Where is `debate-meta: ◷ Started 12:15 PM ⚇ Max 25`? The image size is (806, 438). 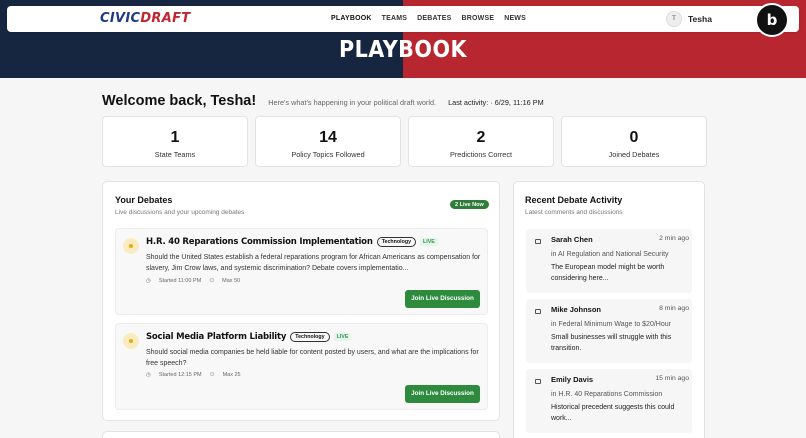 debate-meta: ◷ Started 12:15 PM ⚇ Max 25 is located at coordinates (193, 375).